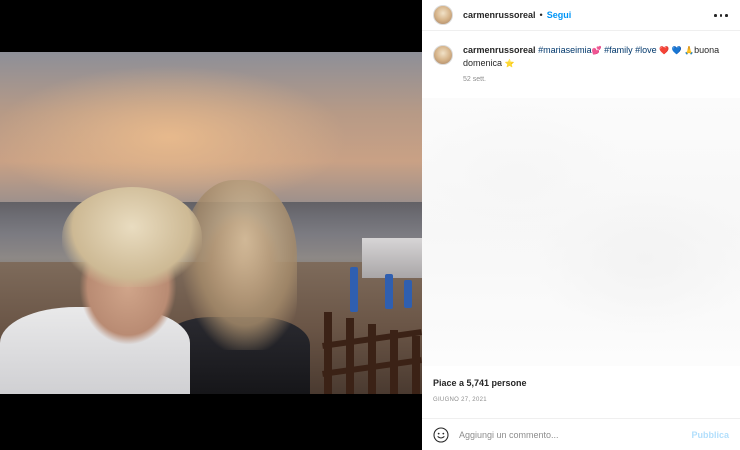 The width and height of the screenshot is (740, 450). I want to click on photo-building, so click(392, 258).